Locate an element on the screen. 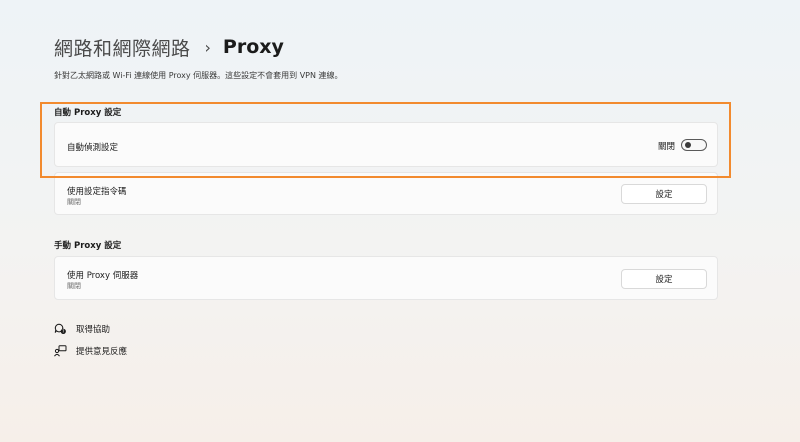 This screenshot has height=442, width=800. proxy-server-label: 使用 Proxy 伺服器 is located at coordinates (103, 276).